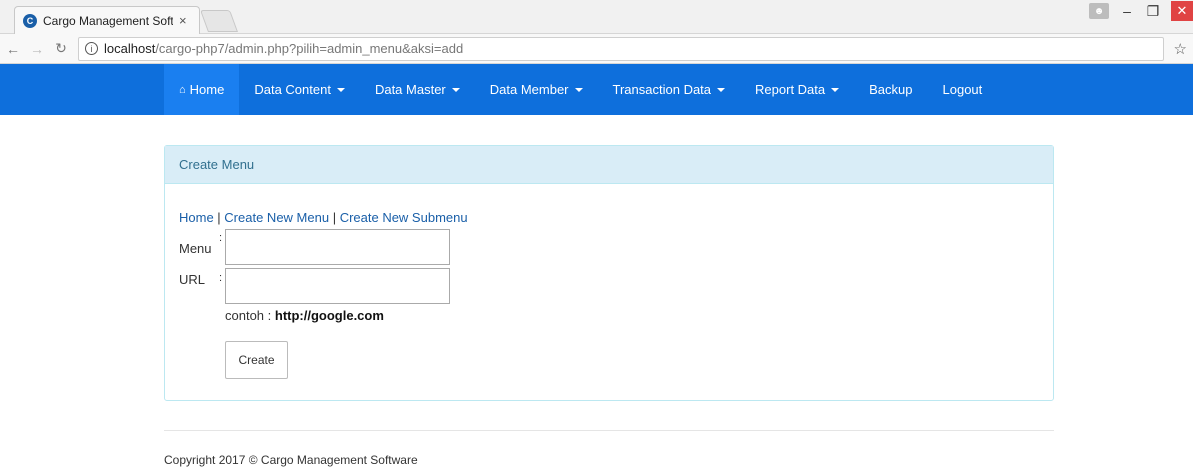 The width and height of the screenshot is (1193, 467). I want to click on url-hint: contoh : http://google.com, so click(304, 315).